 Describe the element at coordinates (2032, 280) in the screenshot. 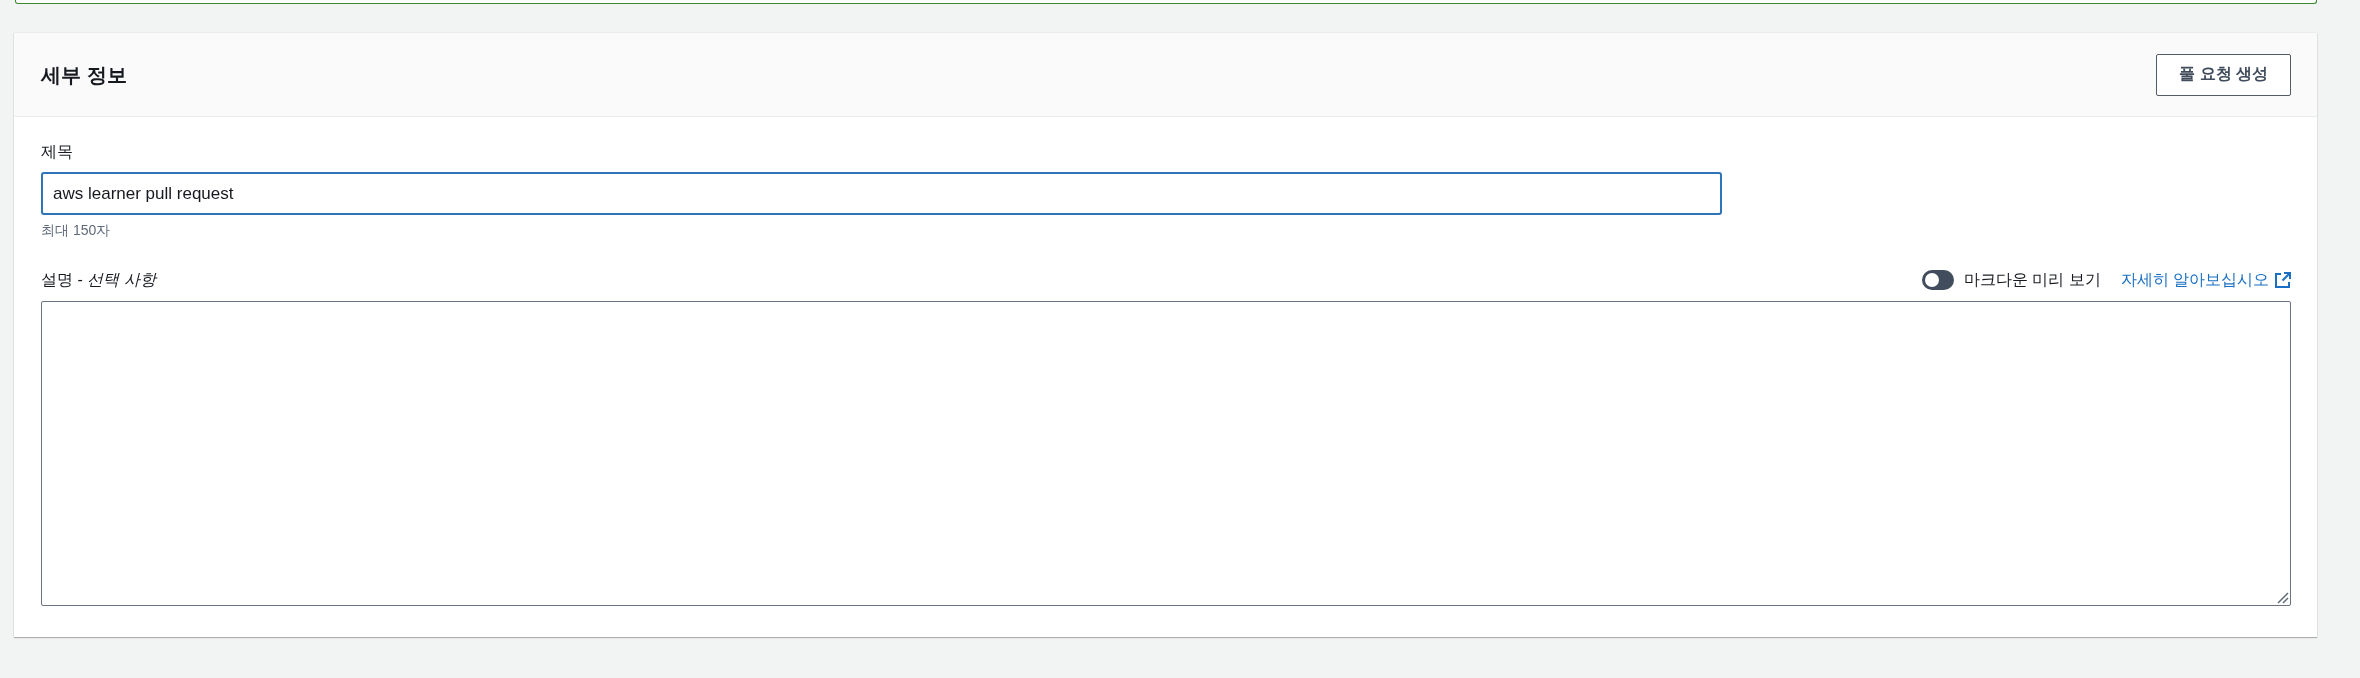

I see `toggle-label: 마크다운 미리 보기` at that location.